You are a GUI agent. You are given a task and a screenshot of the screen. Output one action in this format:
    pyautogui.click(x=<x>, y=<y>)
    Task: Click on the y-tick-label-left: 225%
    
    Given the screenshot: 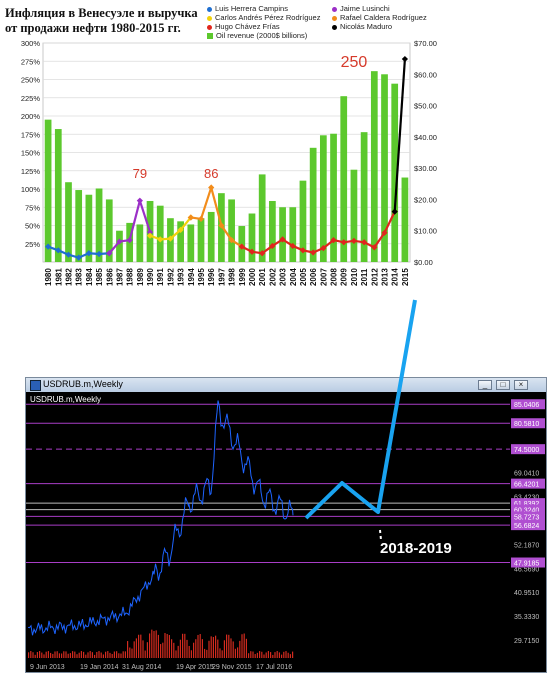 What is the action you would take?
    pyautogui.click(x=31, y=98)
    